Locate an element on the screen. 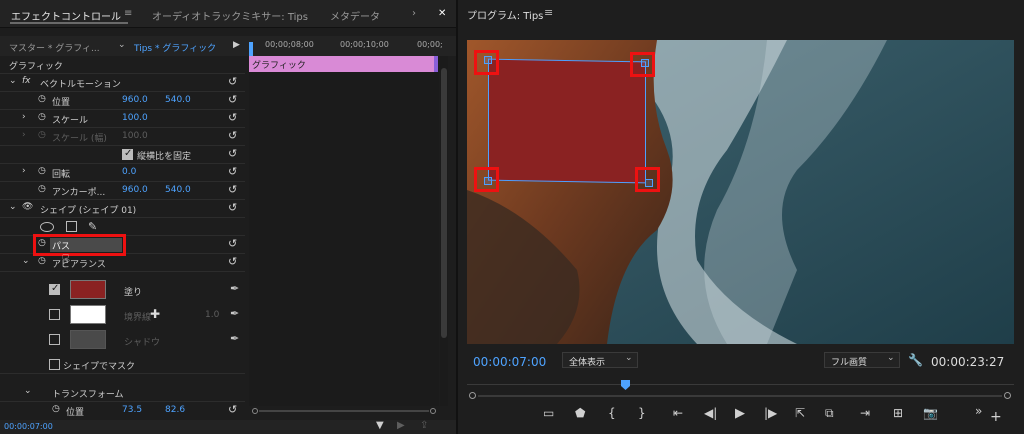 This screenshot has height=434, width=1024. scale-value: 100.0 is located at coordinates (135, 118).